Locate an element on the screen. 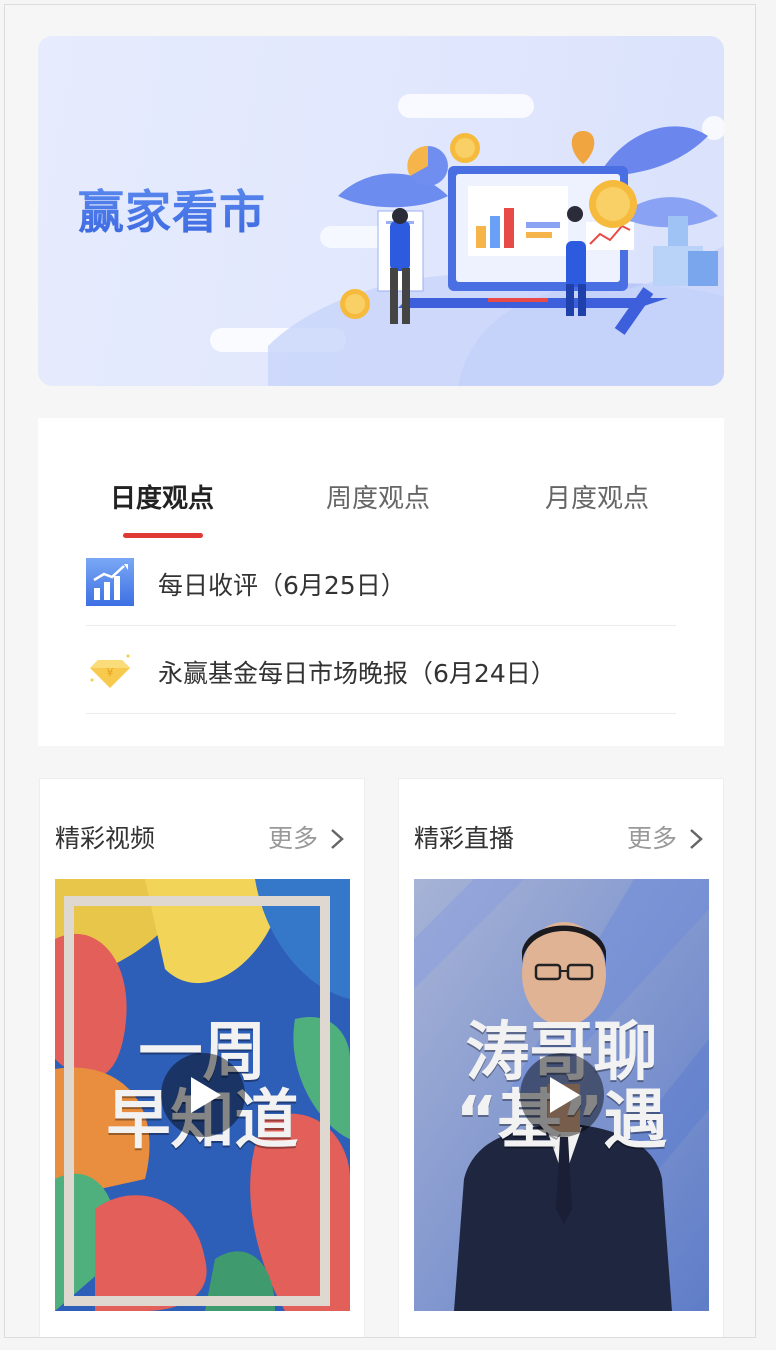 This screenshot has width=776, height=1350. live-more-link: 更多 is located at coordinates (665, 837).